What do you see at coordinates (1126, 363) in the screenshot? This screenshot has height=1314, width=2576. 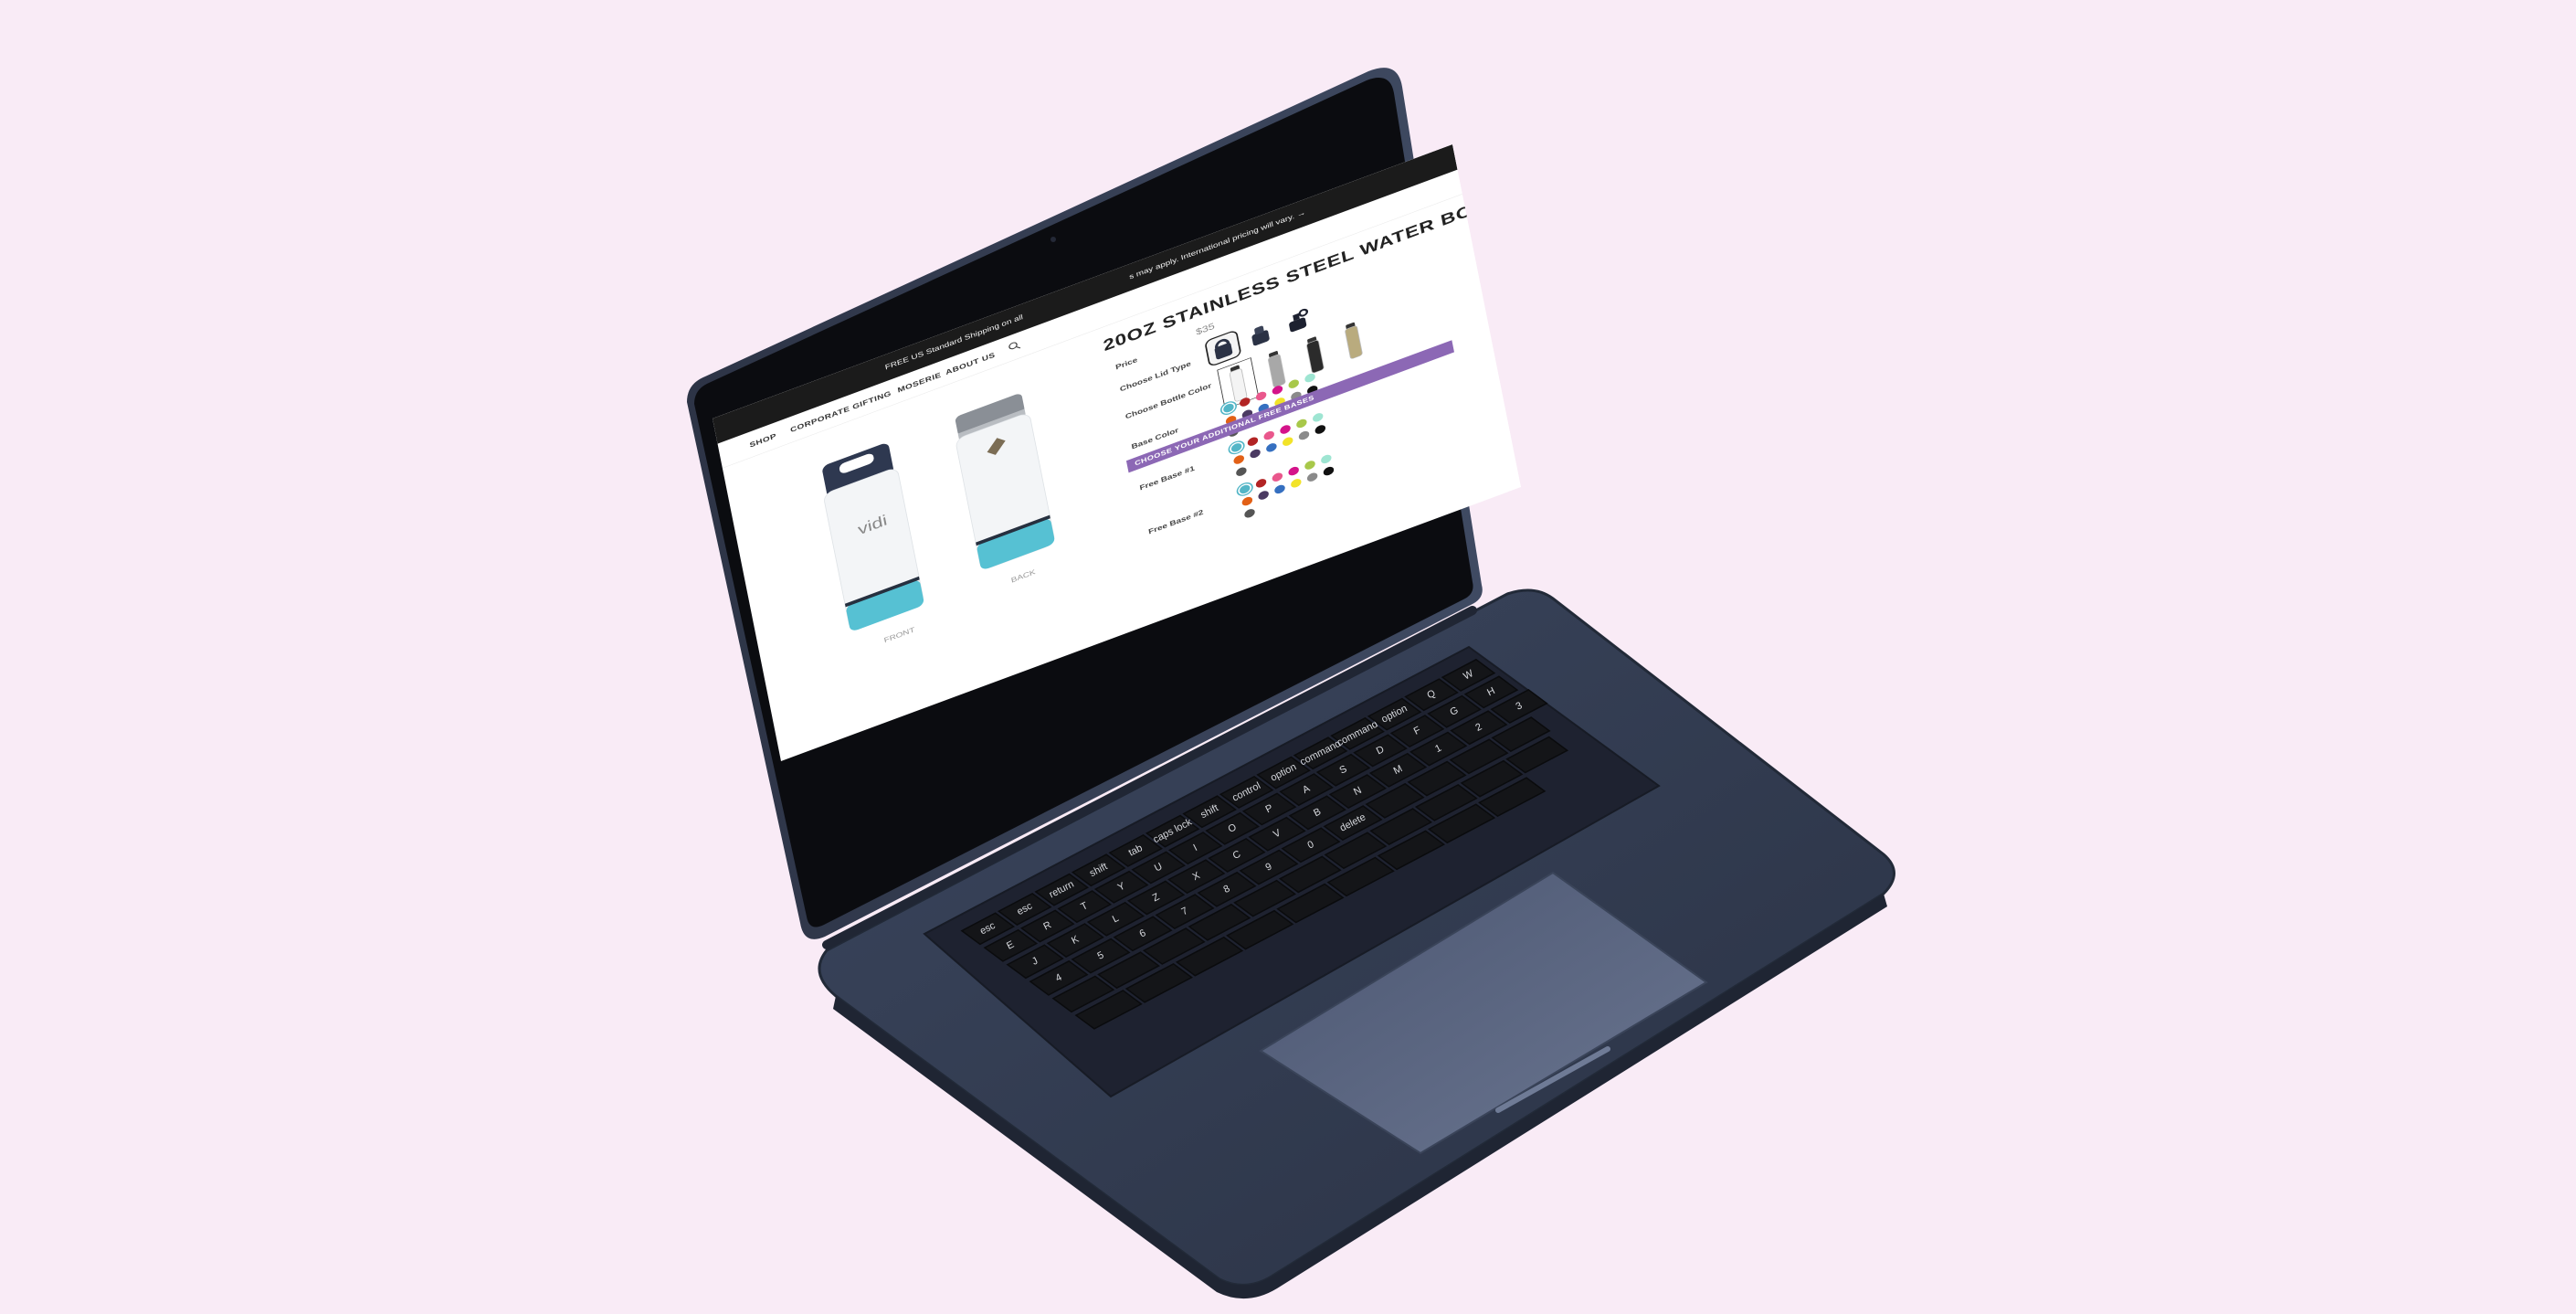 I see `price-label: Price` at bounding box center [1126, 363].